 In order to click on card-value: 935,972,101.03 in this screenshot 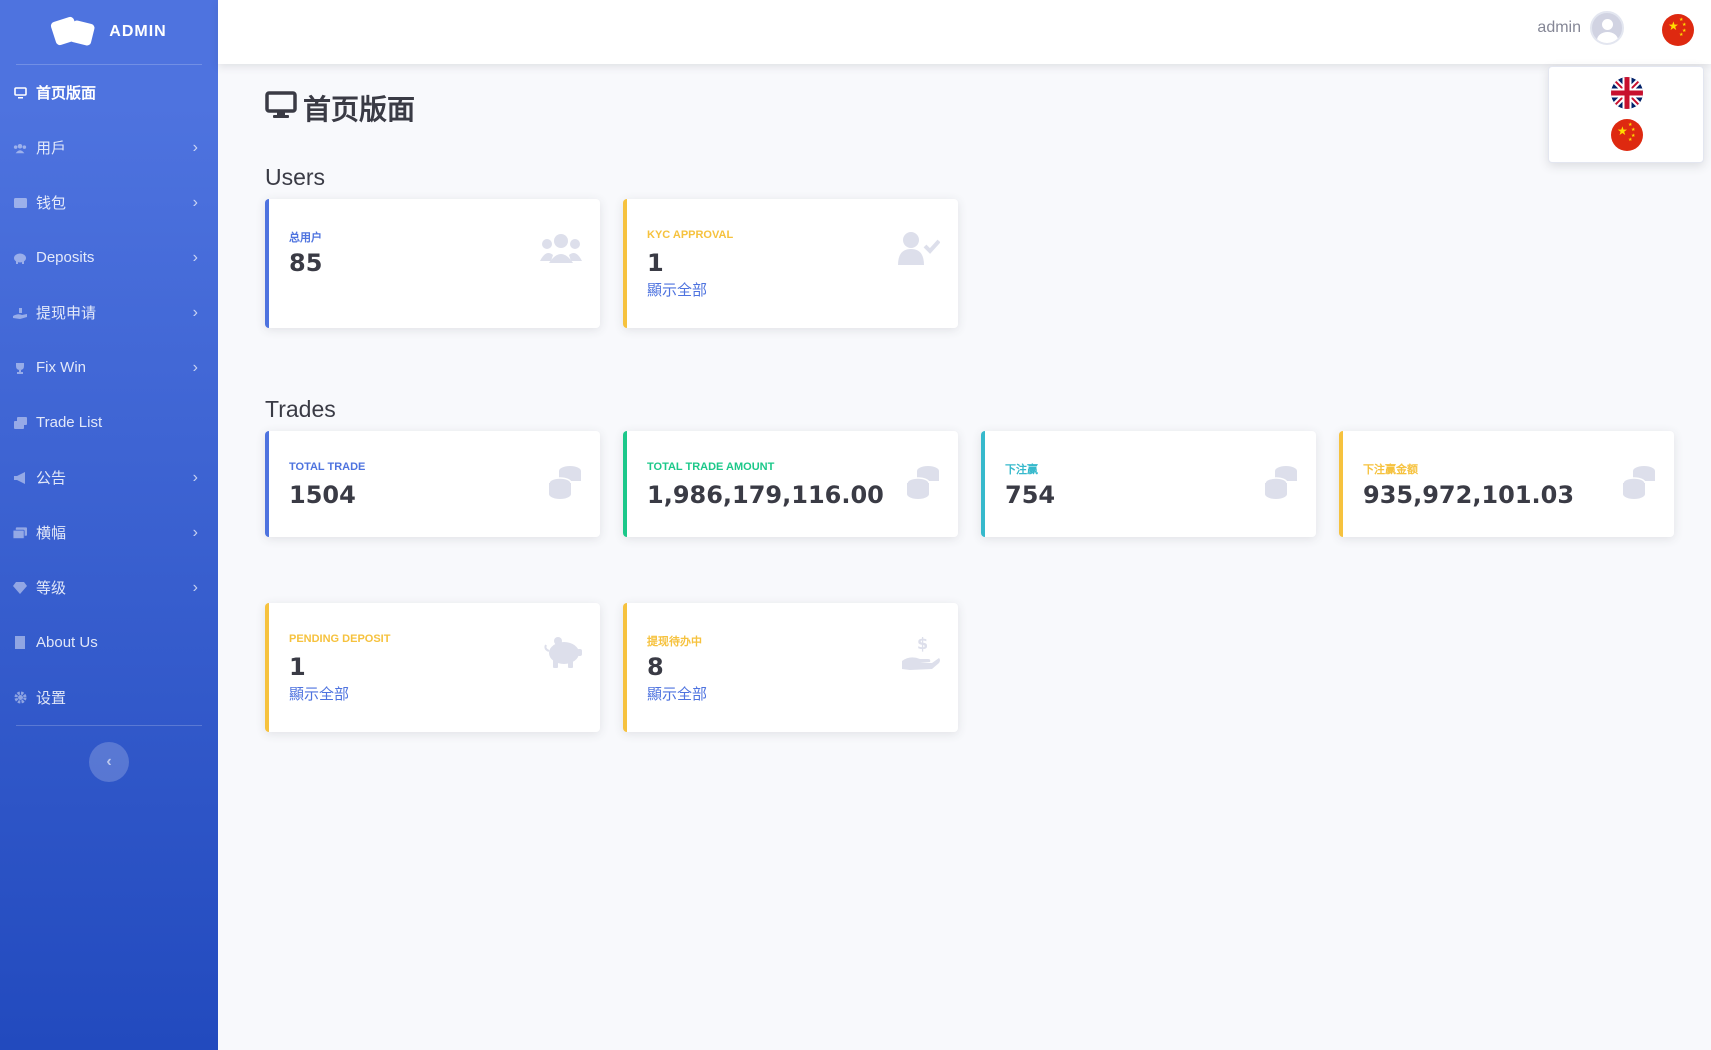, I will do `click(1469, 495)`.